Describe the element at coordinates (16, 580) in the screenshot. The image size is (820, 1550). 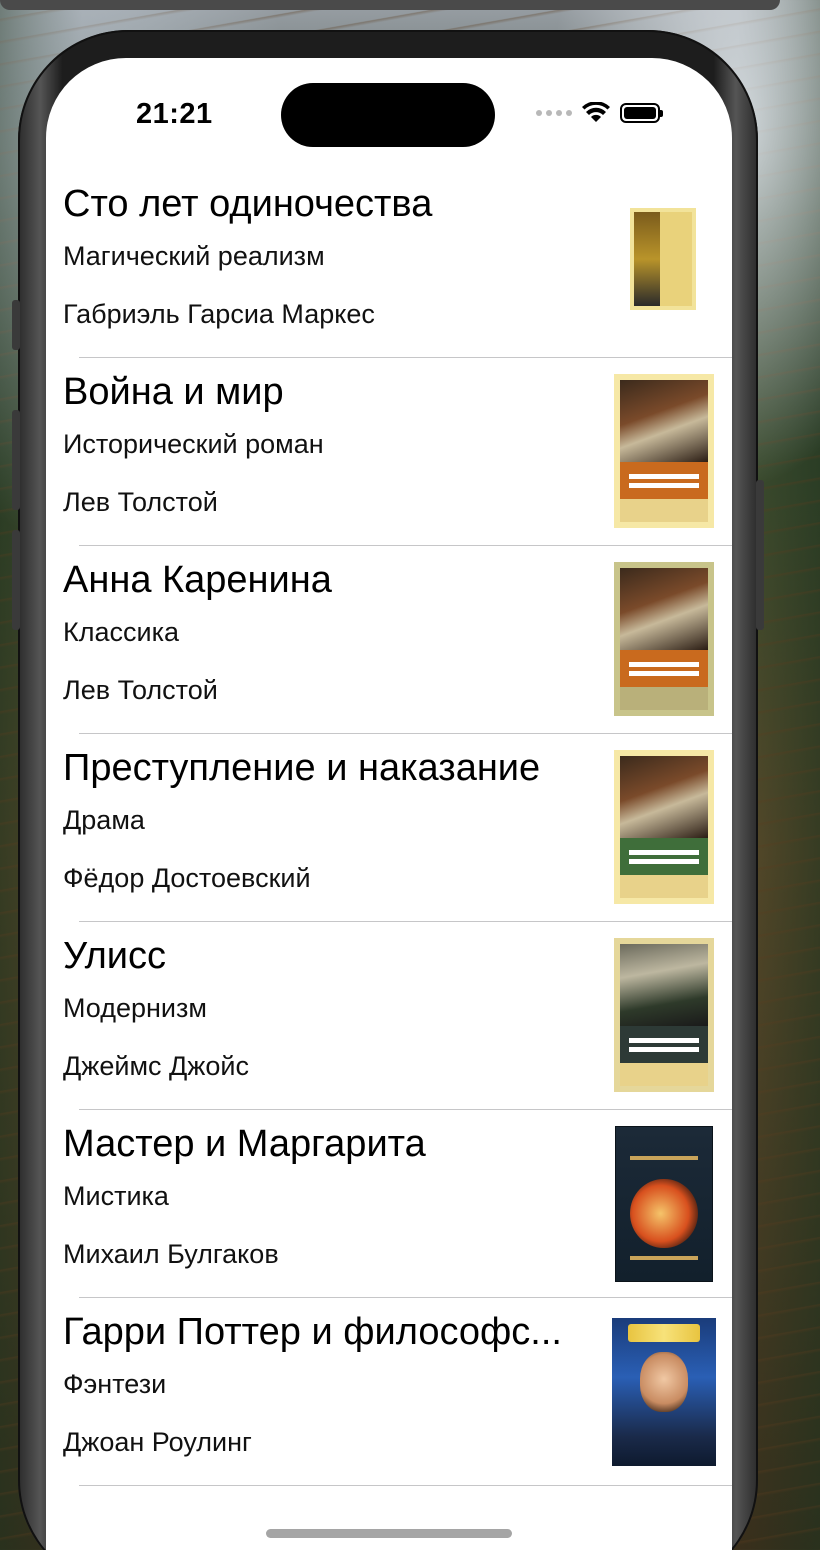
I see `volume-down-button` at that location.